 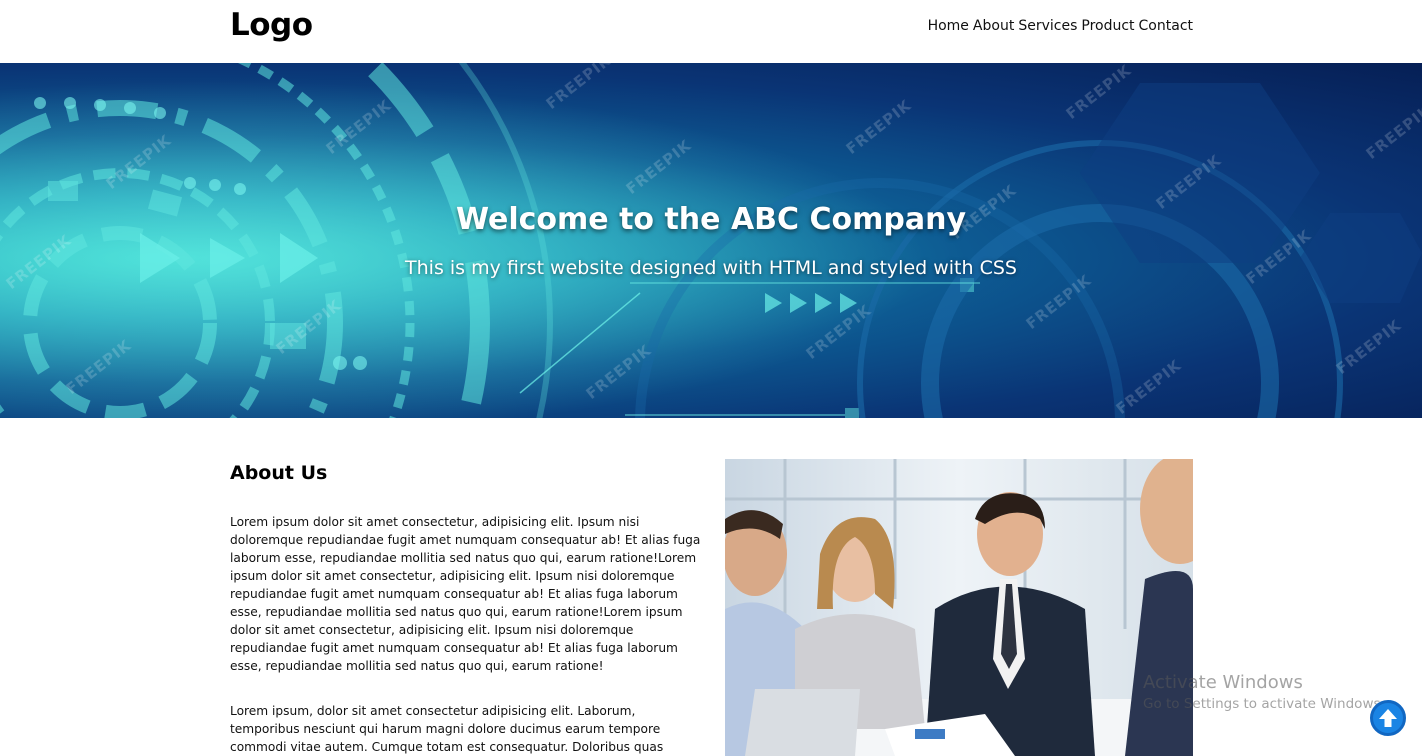 What do you see at coordinates (948, 26) in the screenshot?
I see `nav-link-home: Home` at bounding box center [948, 26].